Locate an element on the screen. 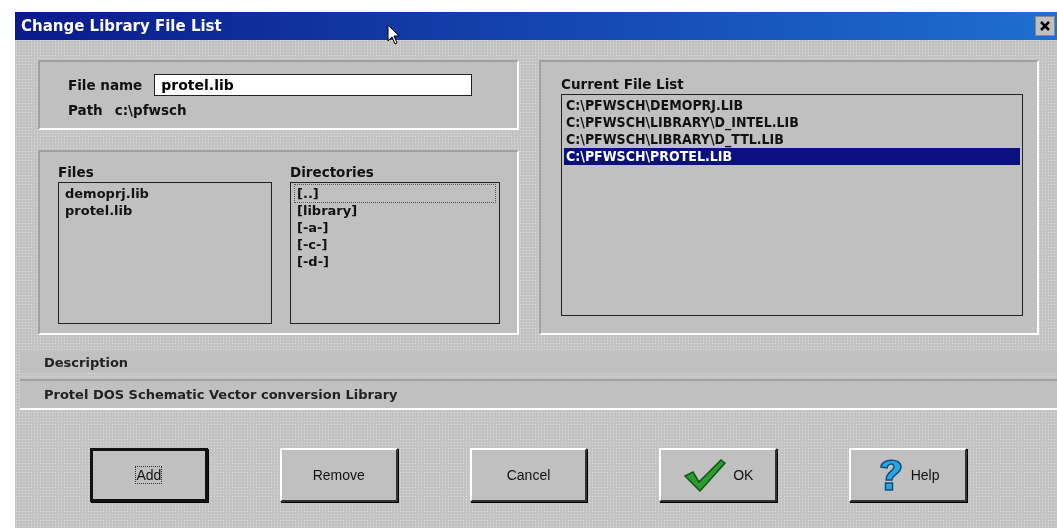  directories-list: [..] [library] [-a-] [-c-] [-d-] is located at coordinates (395, 253).